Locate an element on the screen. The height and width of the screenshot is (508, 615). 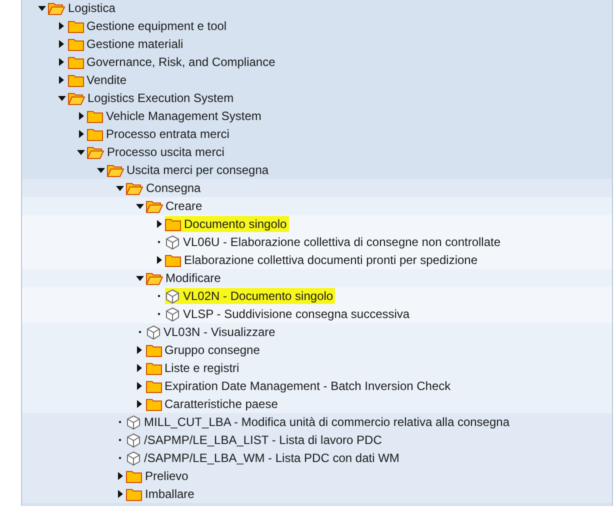
folder-item: Consegna is located at coordinates (164, 188).